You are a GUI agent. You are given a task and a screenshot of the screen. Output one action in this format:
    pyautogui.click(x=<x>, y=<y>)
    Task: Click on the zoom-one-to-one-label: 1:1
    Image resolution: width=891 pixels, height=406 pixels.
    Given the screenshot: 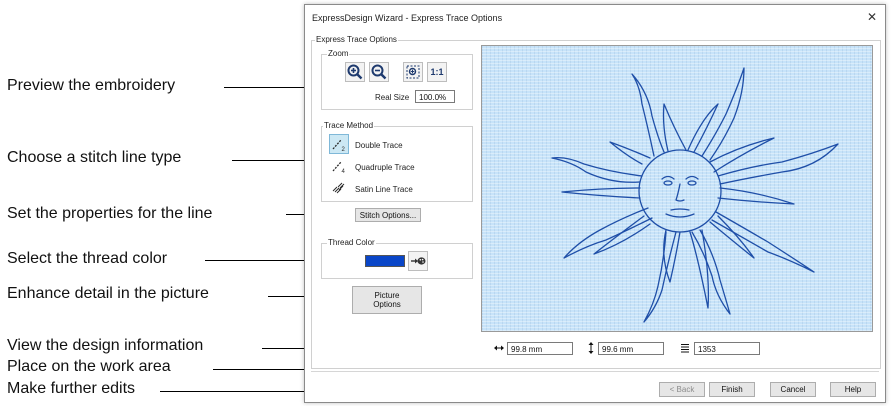 What is the action you would take?
    pyautogui.click(x=437, y=72)
    